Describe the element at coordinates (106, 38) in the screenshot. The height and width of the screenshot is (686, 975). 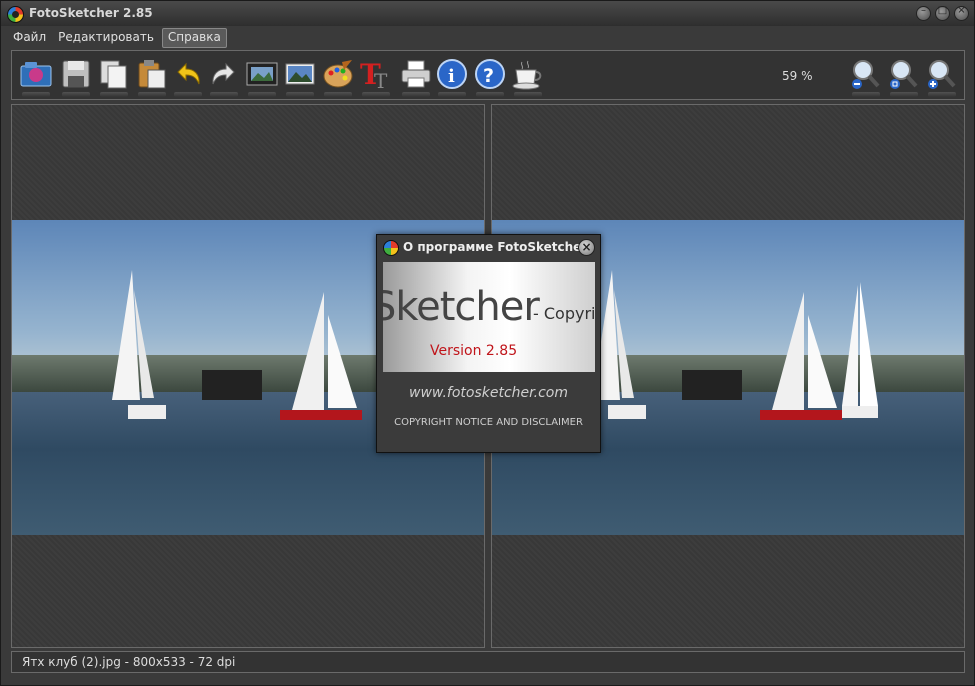
I see `menu-edit: Редактировать` at that location.